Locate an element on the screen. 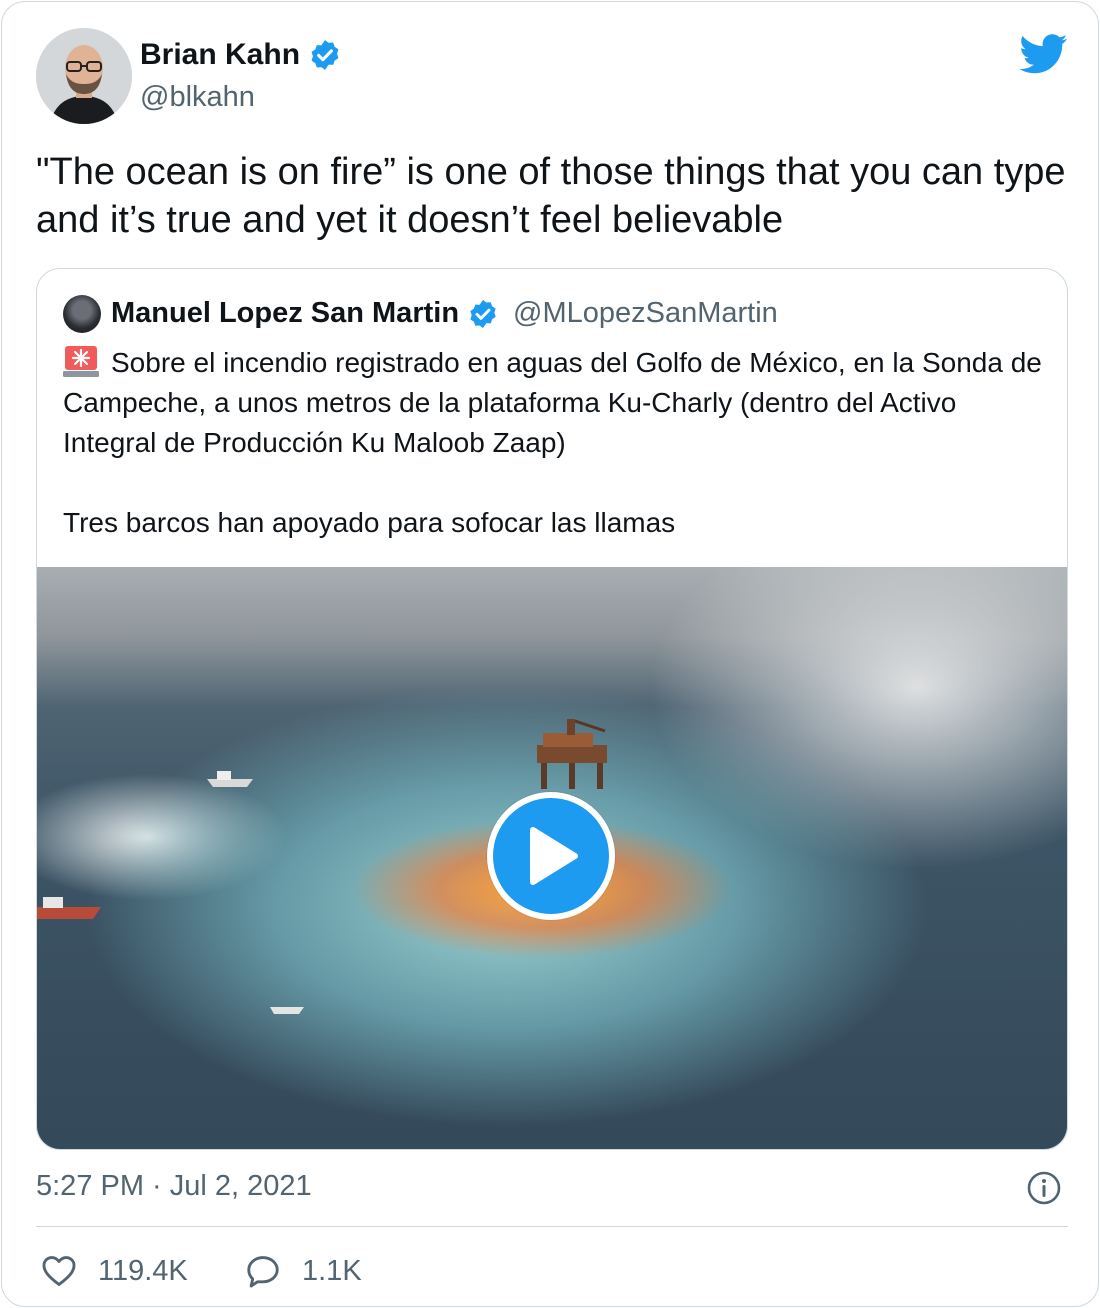 Image resolution: width=1100 pixels, height=1308 pixels. like-count: 119.4K is located at coordinates (143, 1270).